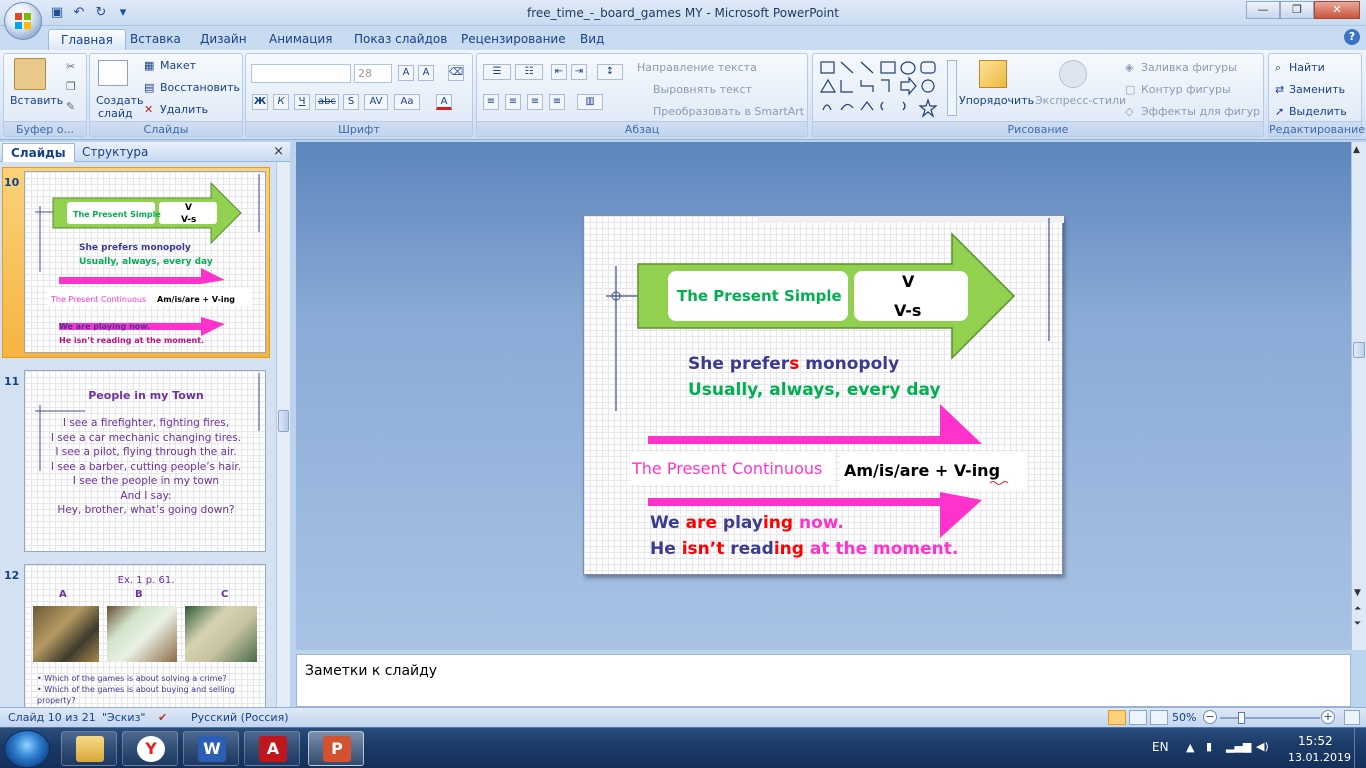  Describe the element at coordinates (993, 74) in the screenshot. I see `arrange-icon` at that location.